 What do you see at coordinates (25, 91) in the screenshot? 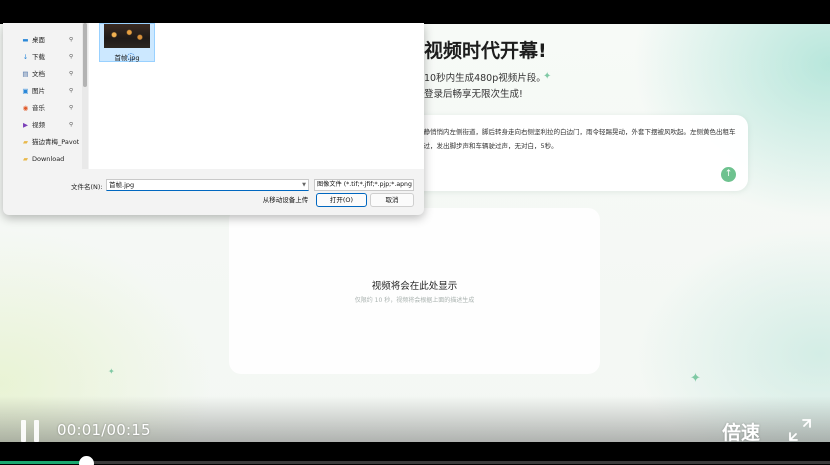
I see `pictures-icon: ▣` at bounding box center [25, 91].